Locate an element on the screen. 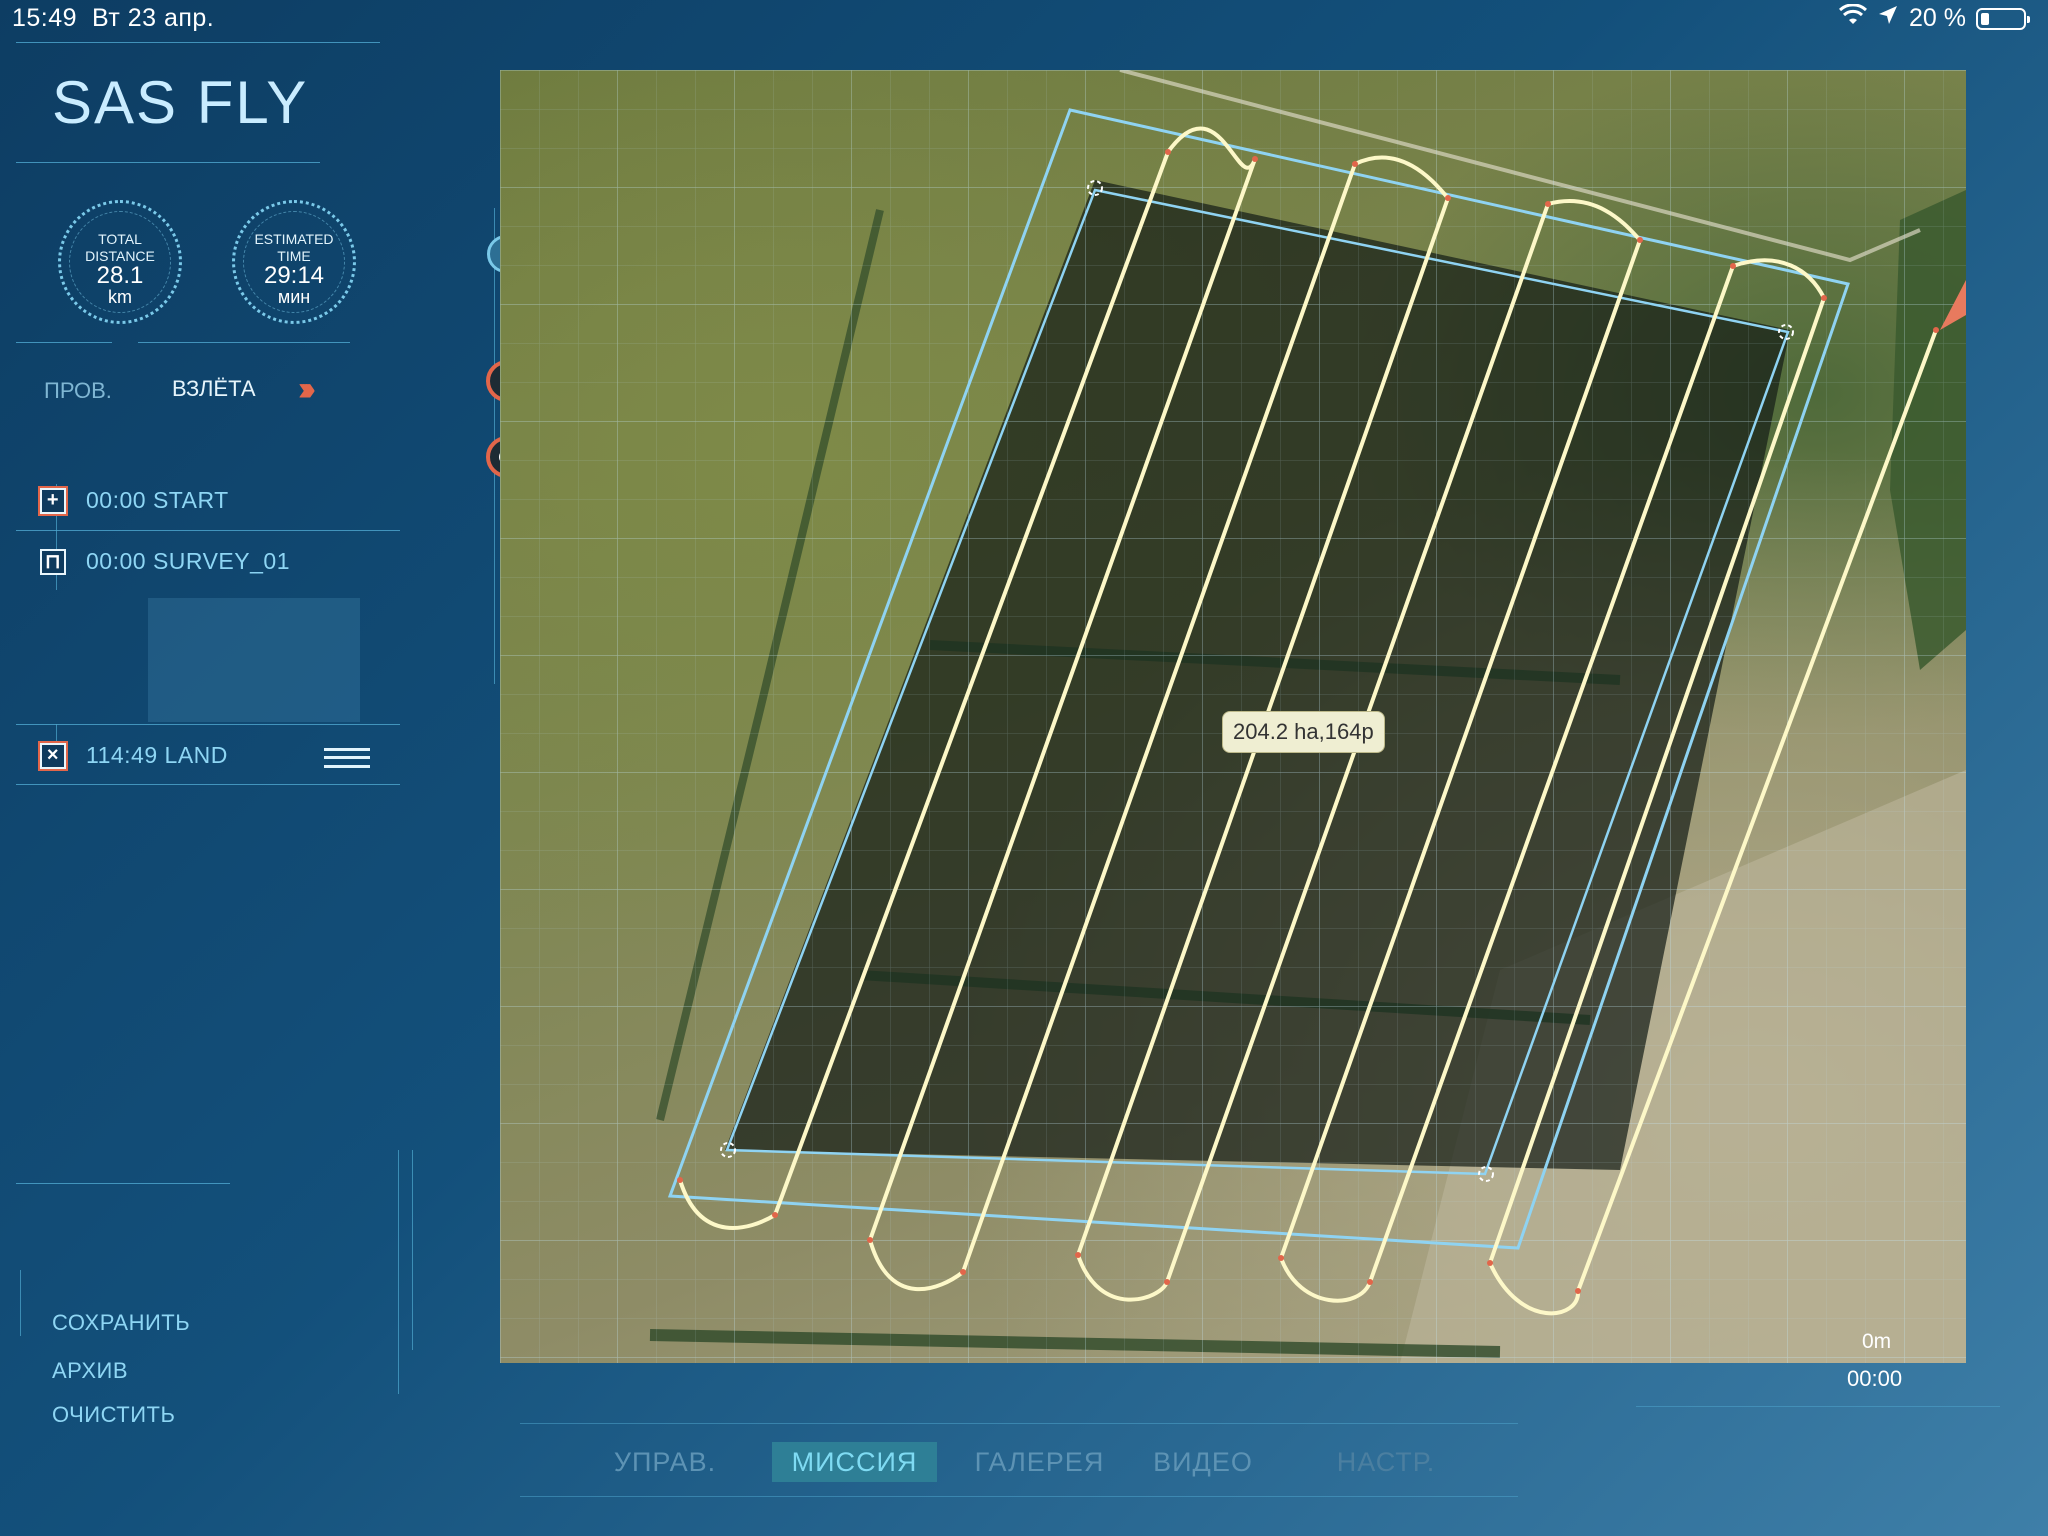  estimated-time-dial: ESTIMATED TIME 29:14 мин is located at coordinates (294, 262).